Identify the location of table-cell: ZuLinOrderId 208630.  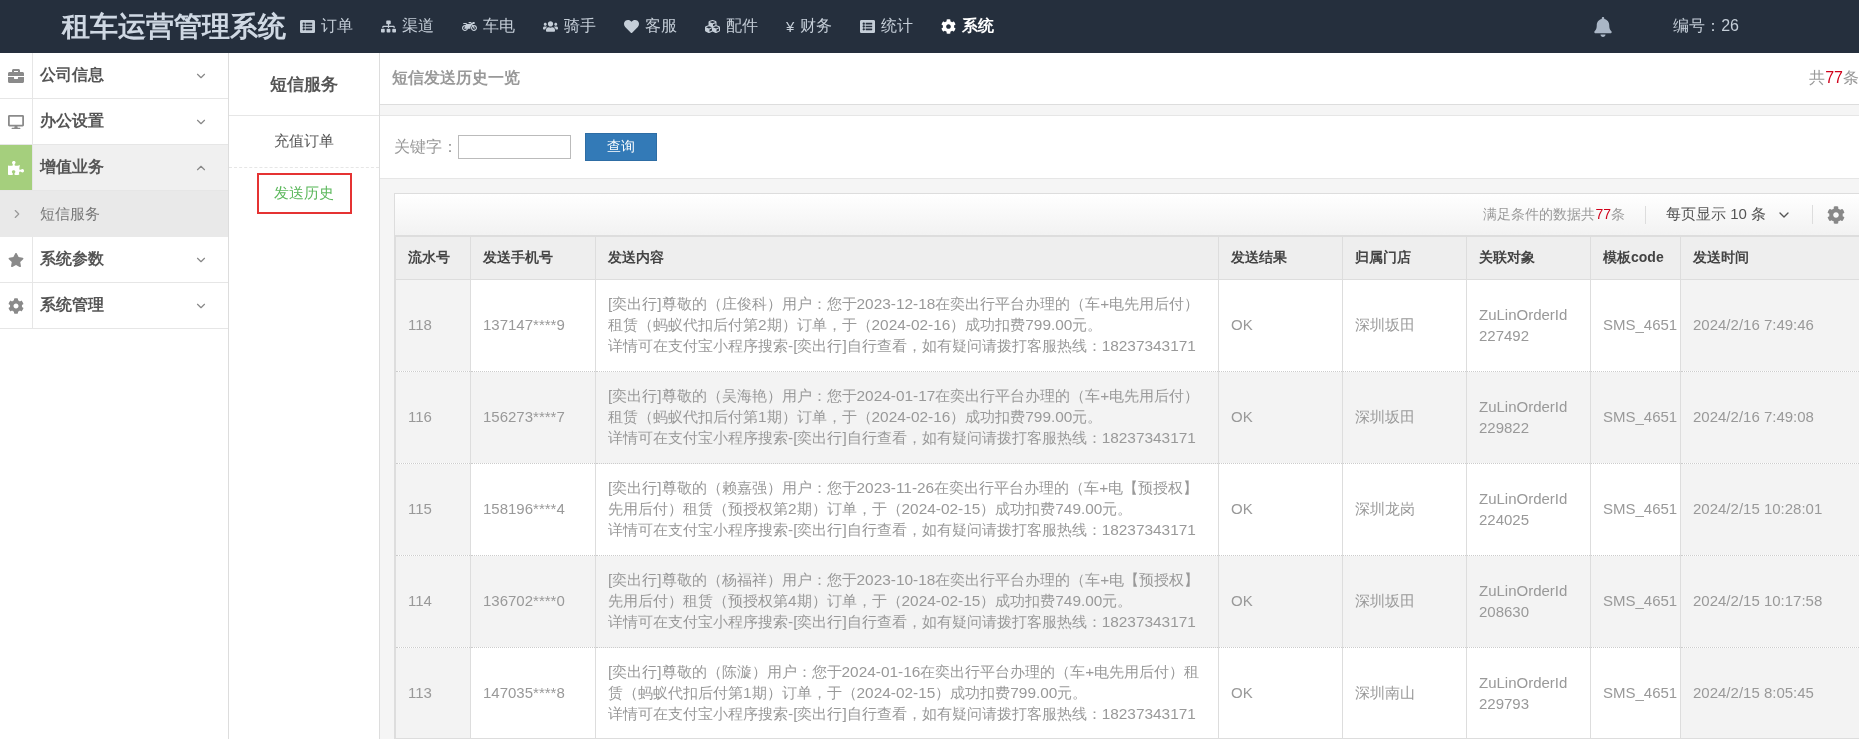
(1528, 601).